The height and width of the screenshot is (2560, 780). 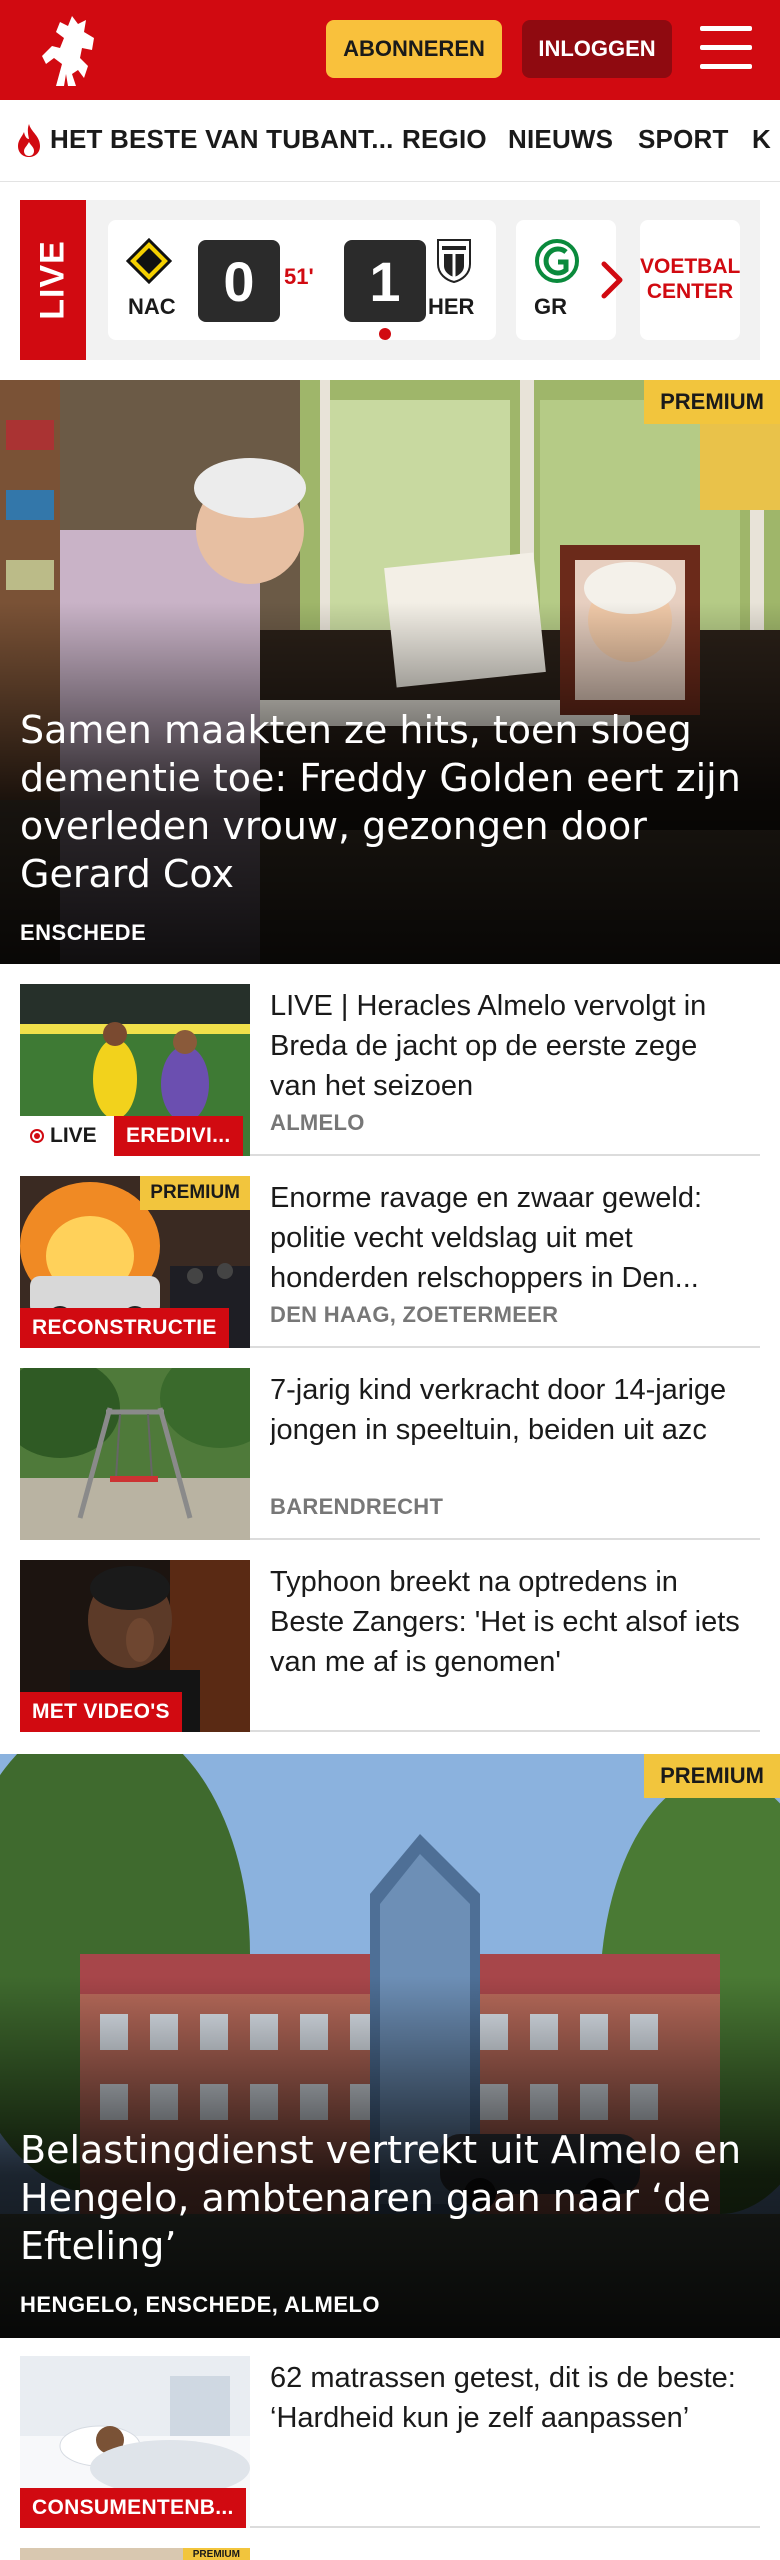 What do you see at coordinates (550, 306) in the screenshot?
I see `next-team-name: GR` at bounding box center [550, 306].